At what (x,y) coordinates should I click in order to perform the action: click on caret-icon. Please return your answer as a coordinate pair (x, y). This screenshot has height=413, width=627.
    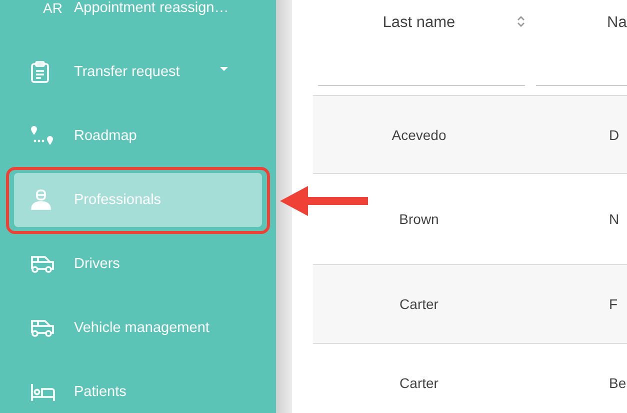
    Looking at the image, I should click on (224, 69).